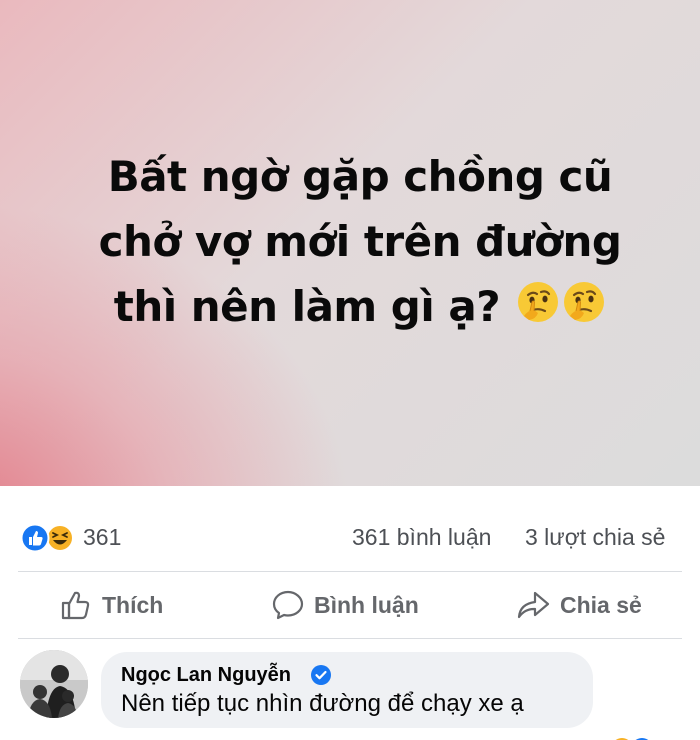 This screenshot has width=700, height=740. I want to click on shares-count: 3 lượt chia sẻ, so click(595, 537).